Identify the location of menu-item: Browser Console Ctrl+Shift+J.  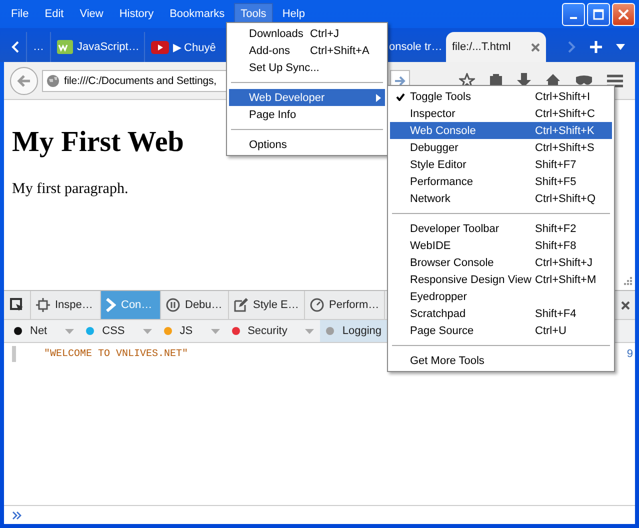
(501, 262).